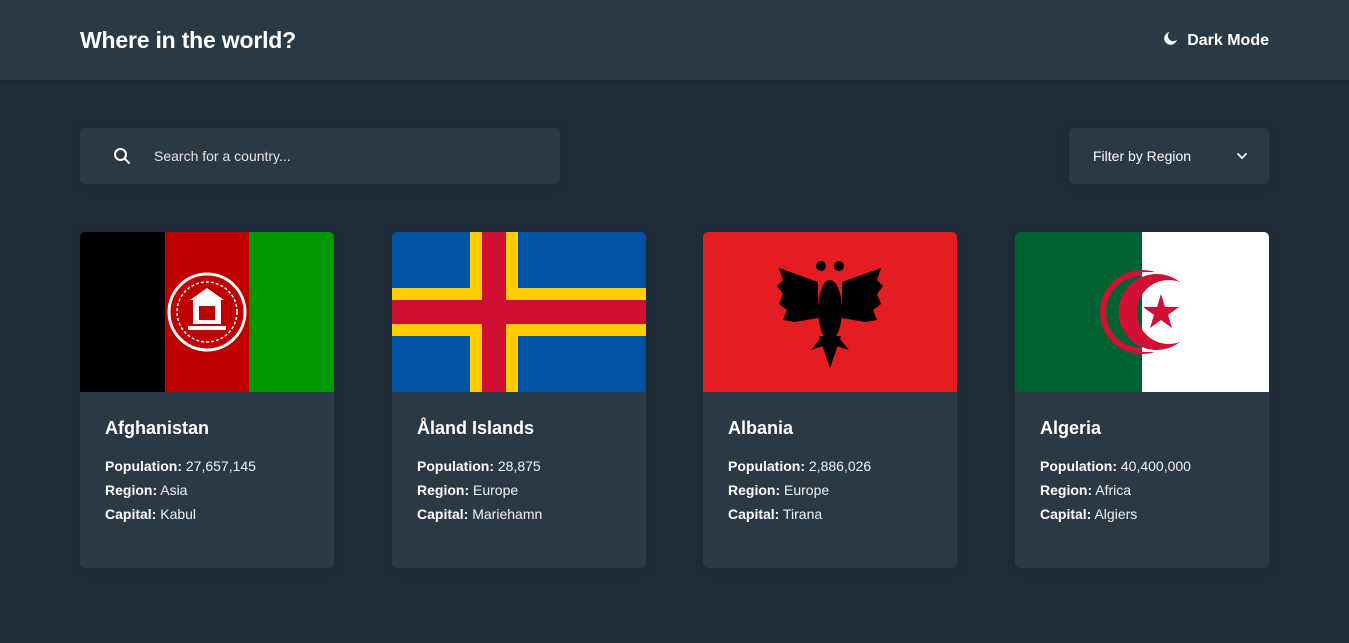  Describe the element at coordinates (146, 490) in the screenshot. I see `region-row: Region: Asia` at that location.